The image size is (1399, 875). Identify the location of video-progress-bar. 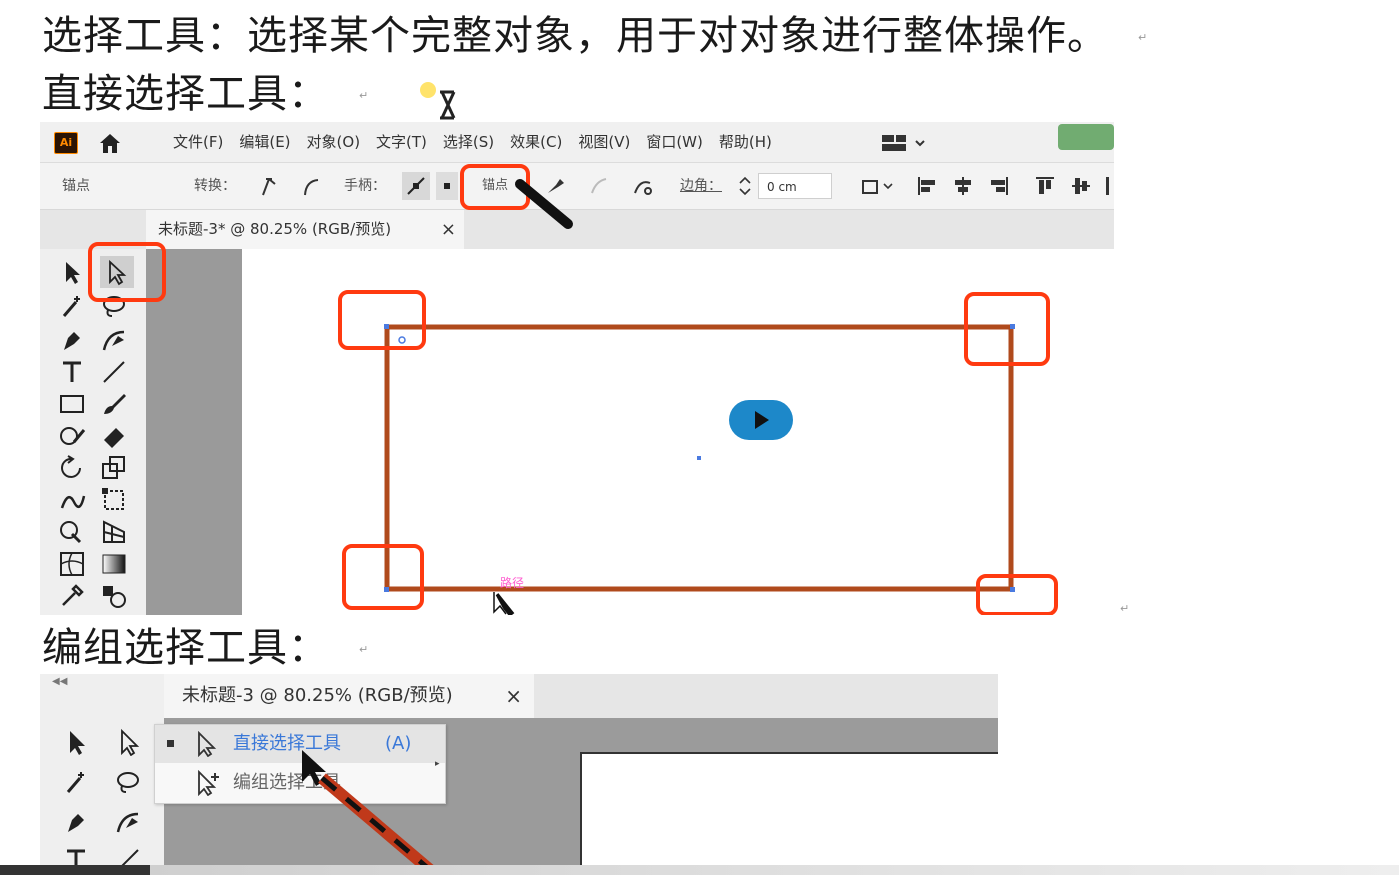
(699, 870).